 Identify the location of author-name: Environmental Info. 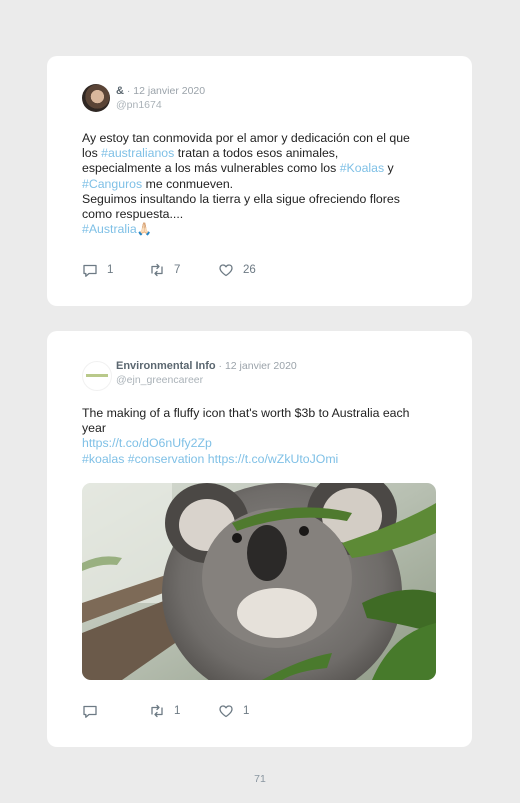
(166, 366).